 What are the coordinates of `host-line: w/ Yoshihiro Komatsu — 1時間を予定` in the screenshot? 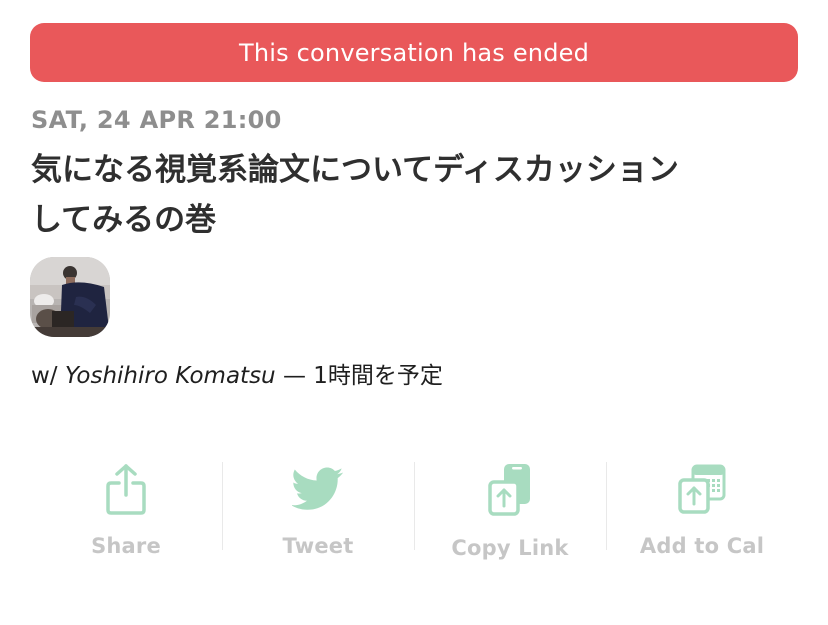 It's located at (237, 373).